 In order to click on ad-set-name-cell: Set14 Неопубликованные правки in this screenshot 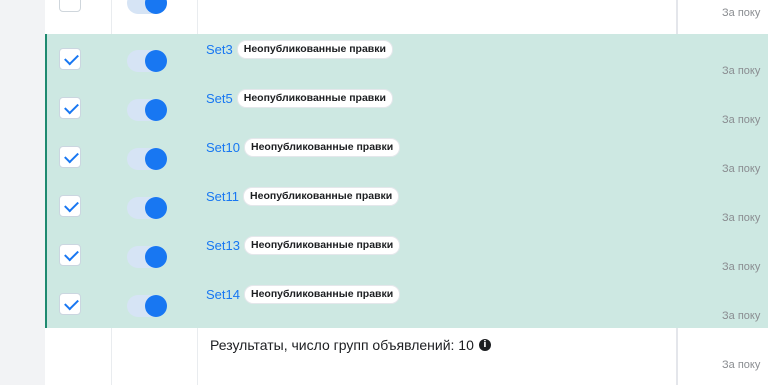, I will do `click(303, 294)`.